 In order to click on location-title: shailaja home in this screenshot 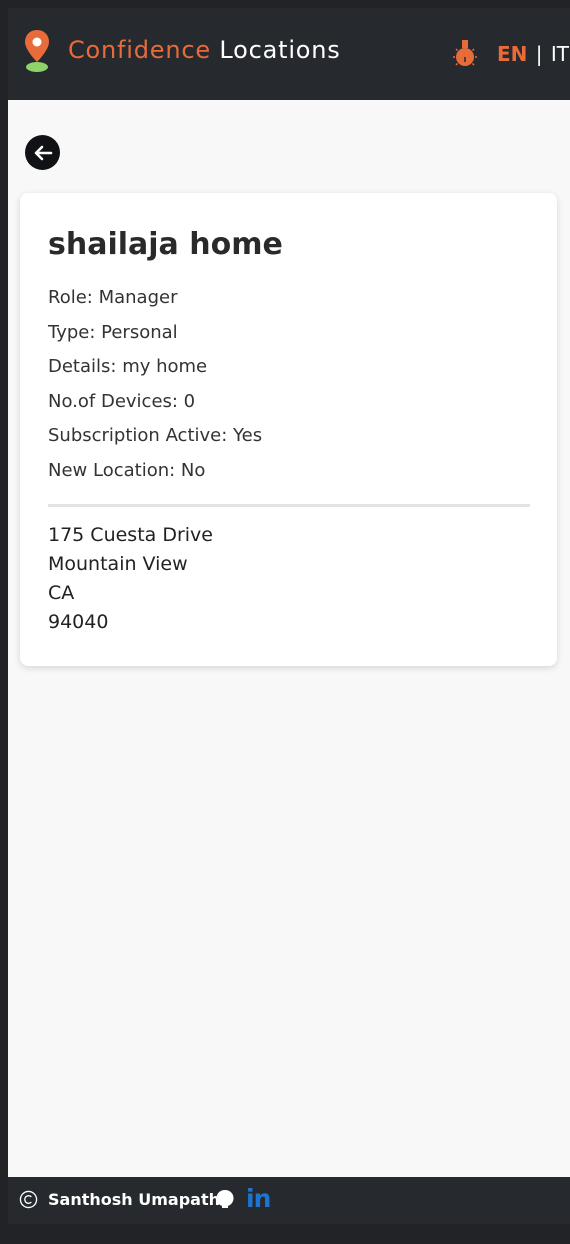, I will do `click(165, 244)`.